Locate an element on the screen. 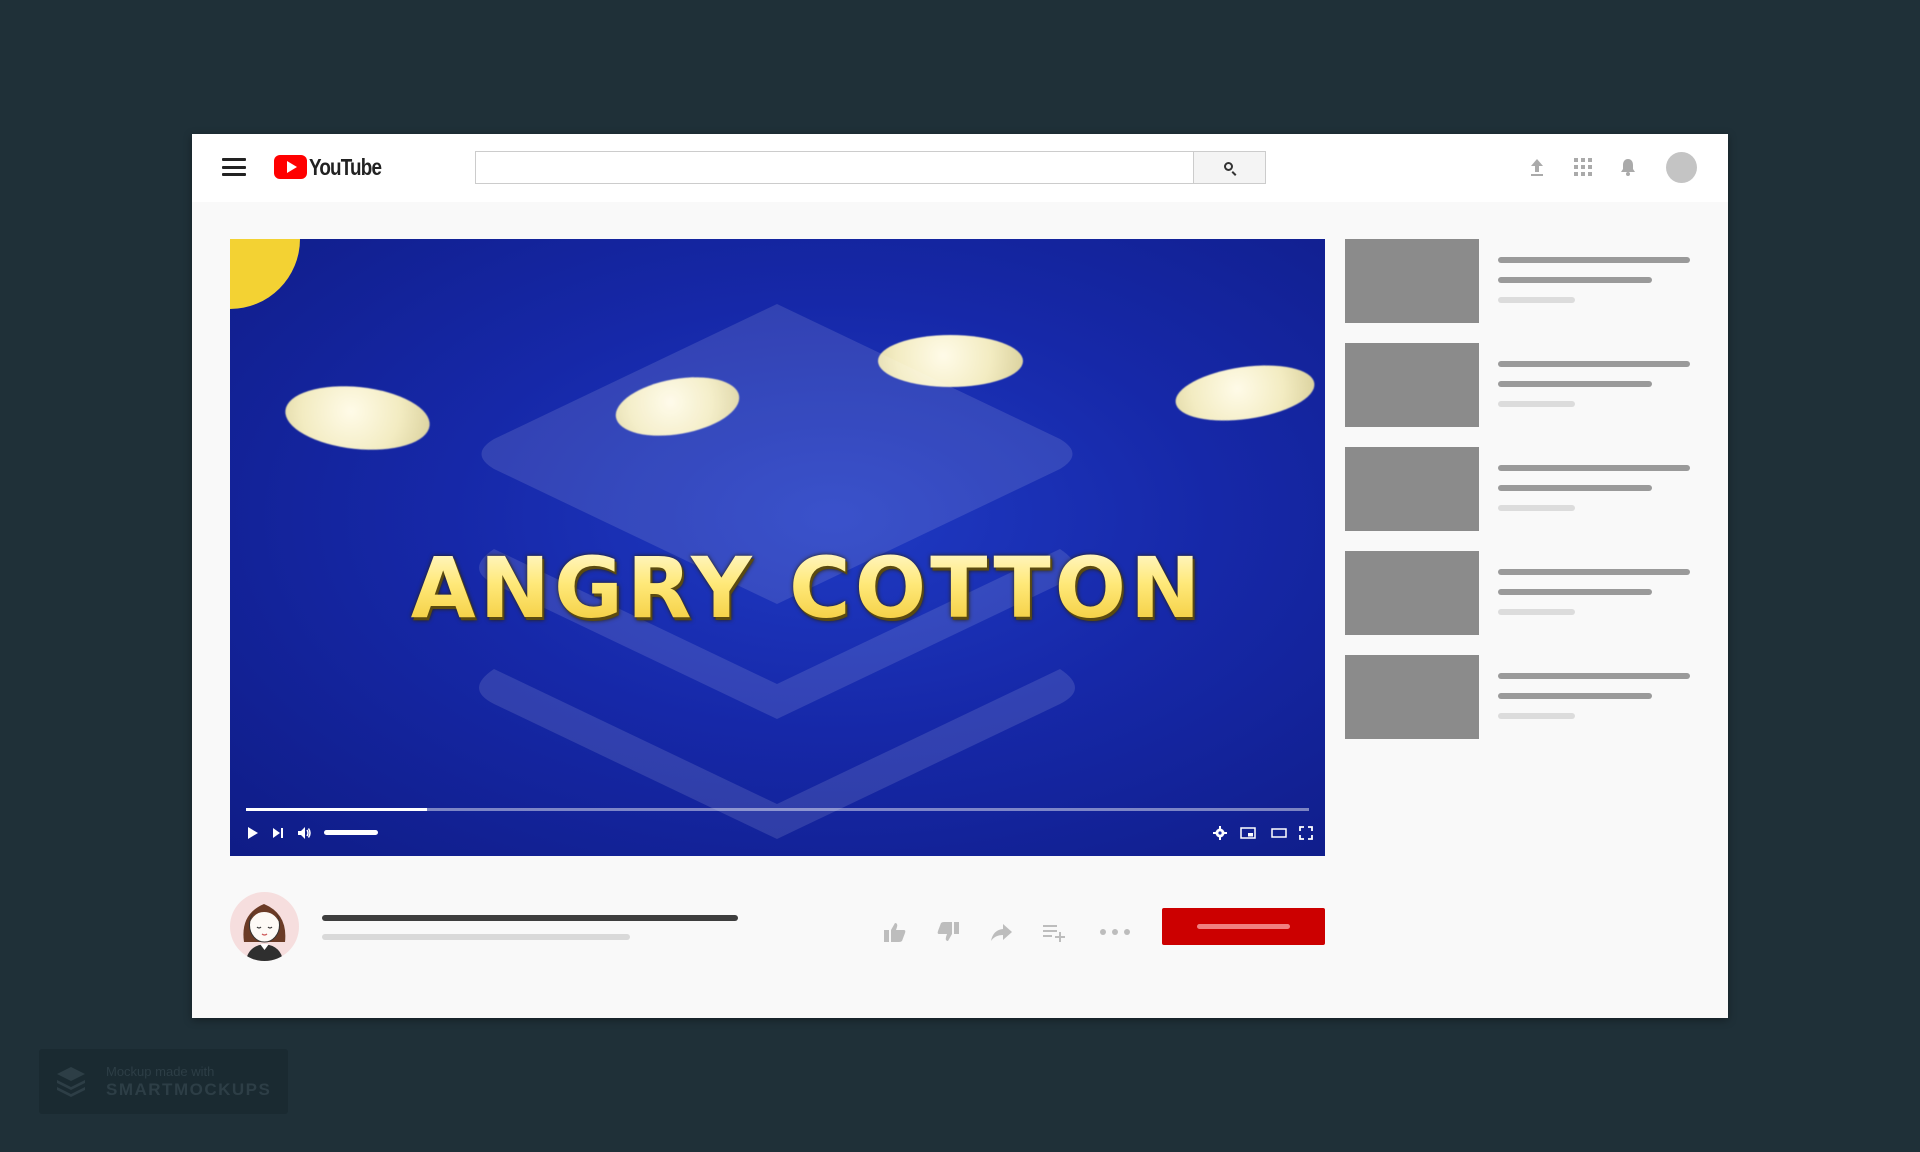 Image resolution: width=1920 pixels, height=1152 pixels. theater-mode-icon is located at coordinates (1279, 833).